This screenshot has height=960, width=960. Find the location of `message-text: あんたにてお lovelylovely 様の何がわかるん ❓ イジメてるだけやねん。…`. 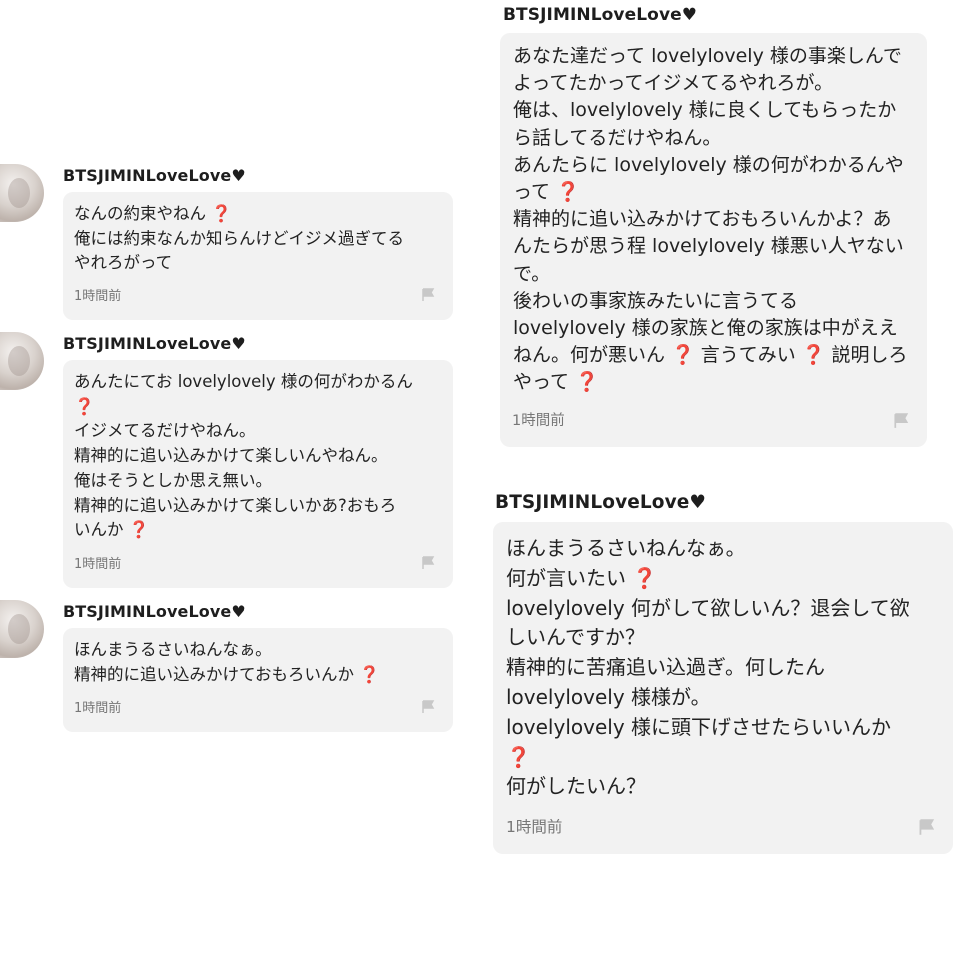

message-text: あんたにてお lovelylovely 様の何がわかるん ❓ イジメてるだけやねん。… is located at coordinates (243, 456).